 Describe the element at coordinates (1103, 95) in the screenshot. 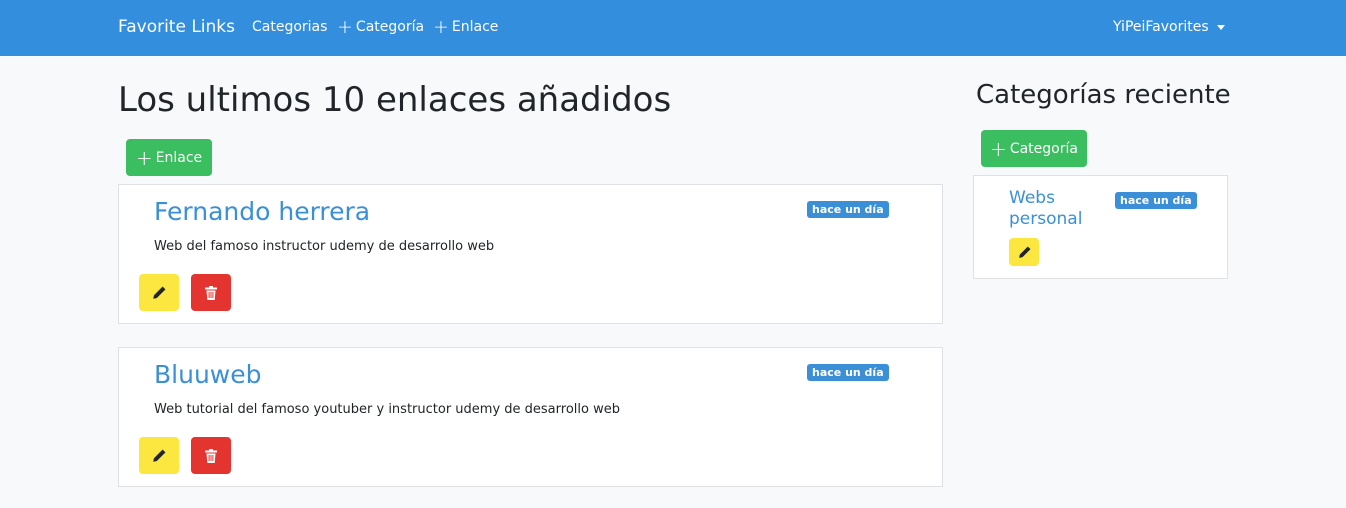

I see `sidebar-title: Categorías reciente` at that location.